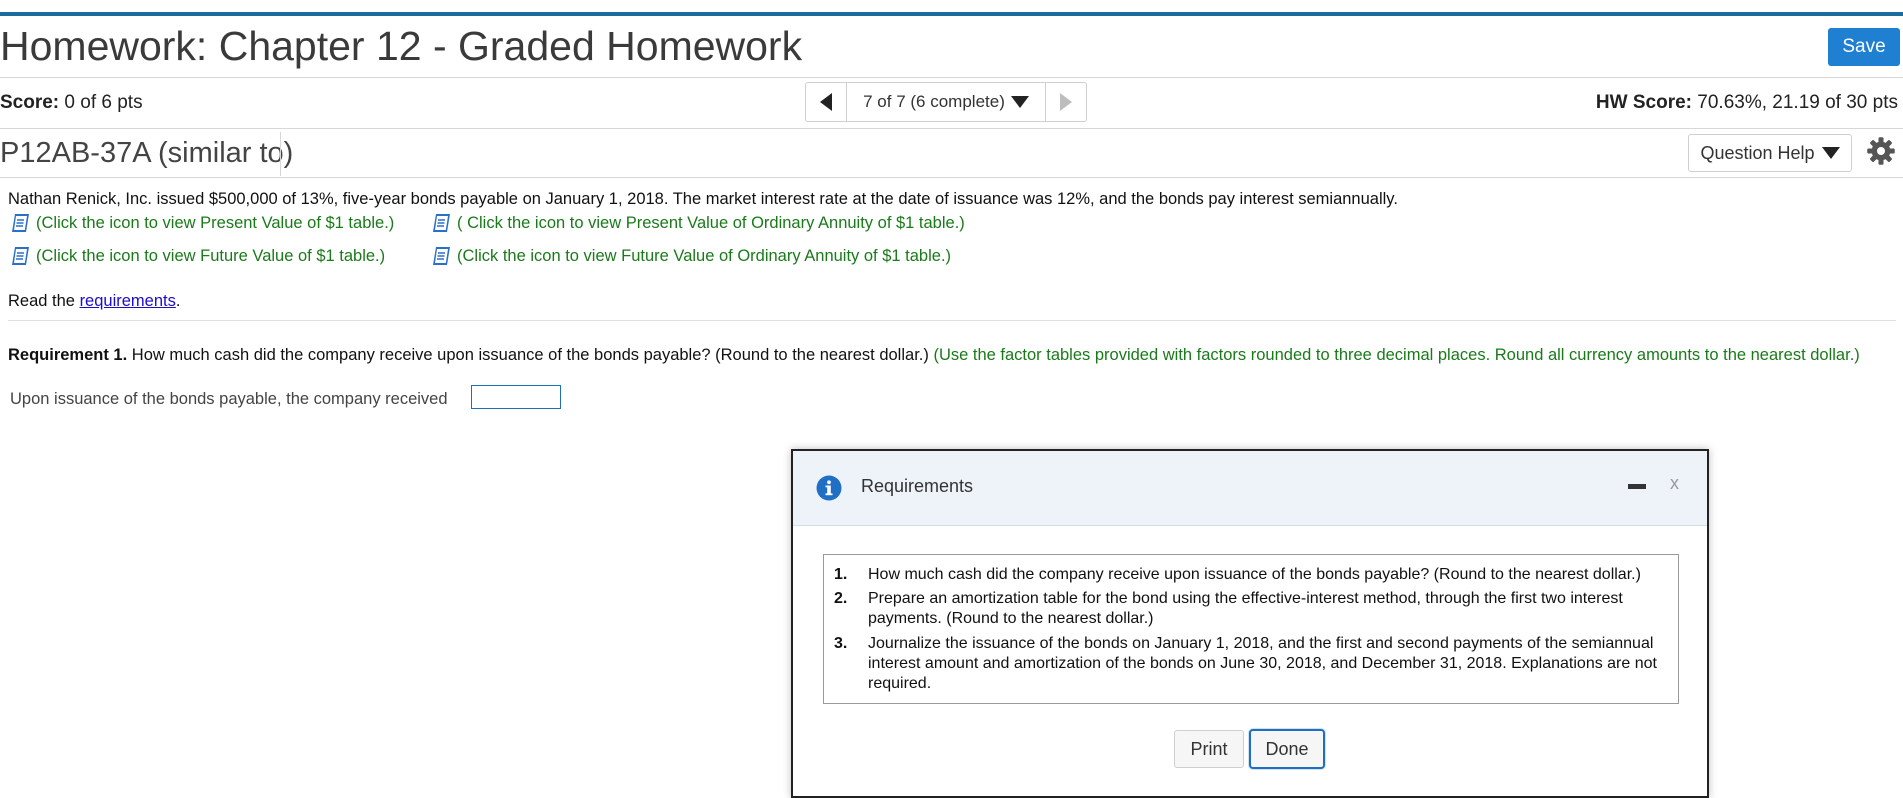  I want to click on dialog-header: Requirements x, so click(1250, 488).